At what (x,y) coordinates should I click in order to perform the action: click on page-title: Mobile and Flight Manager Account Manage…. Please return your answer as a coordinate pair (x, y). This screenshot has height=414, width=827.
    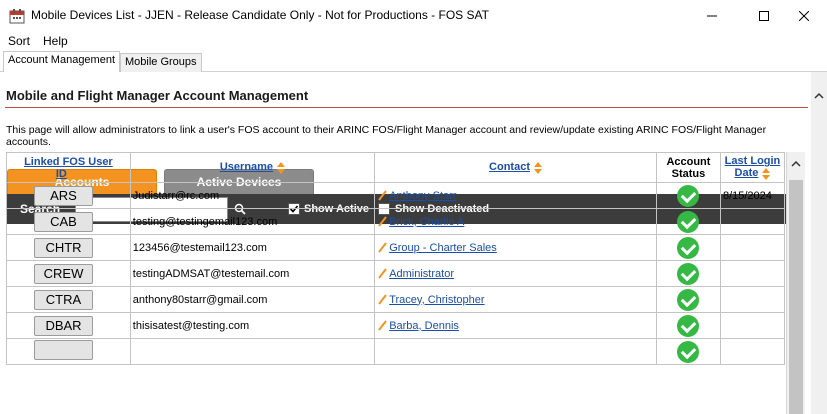
    Looking at the image, I should click on (157, 95).